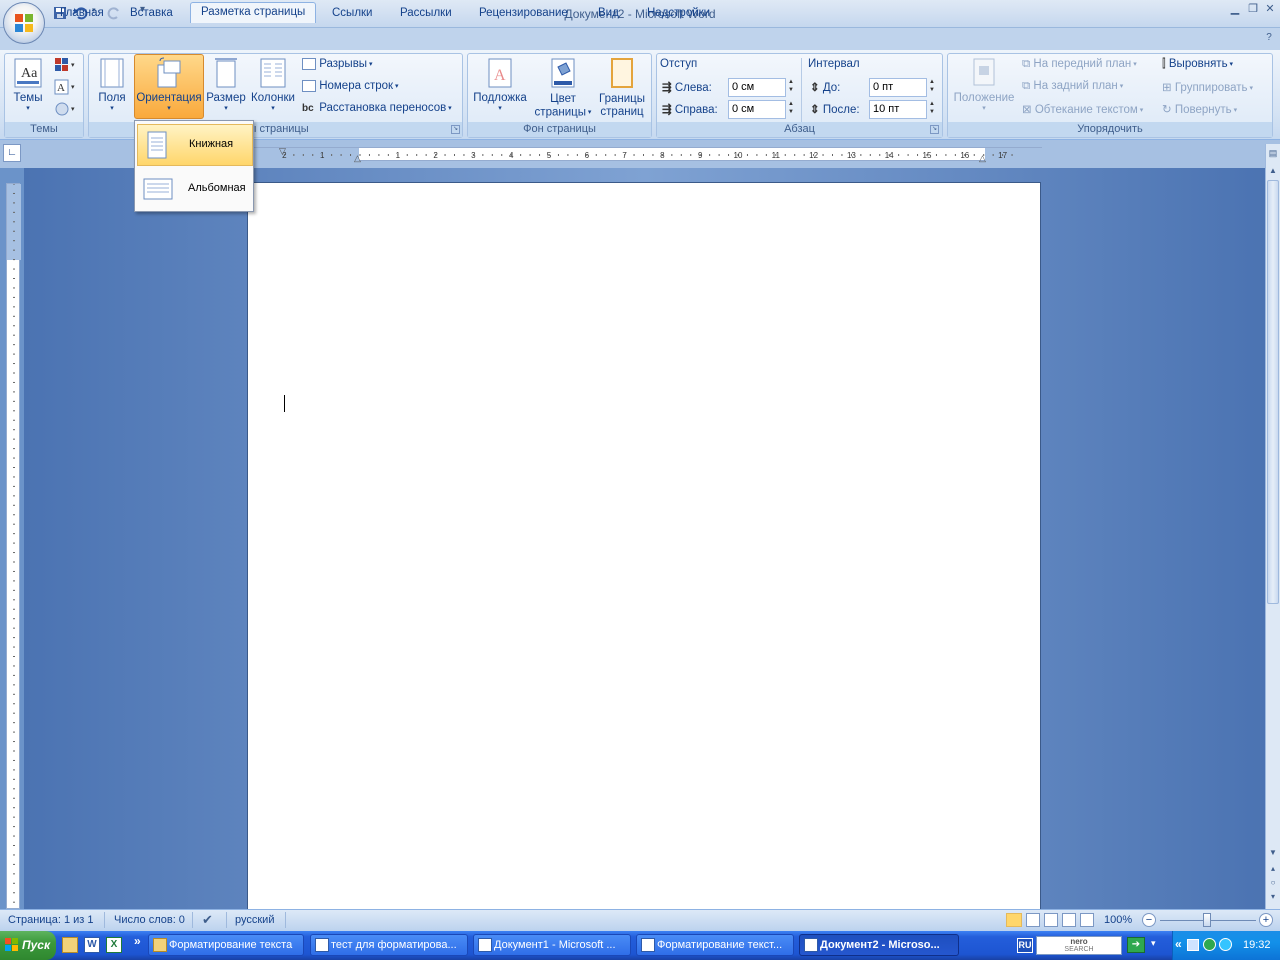 This screenshot has height=960, width=1280. I want to click on position-button: Положение ▾, so click(984, 84).